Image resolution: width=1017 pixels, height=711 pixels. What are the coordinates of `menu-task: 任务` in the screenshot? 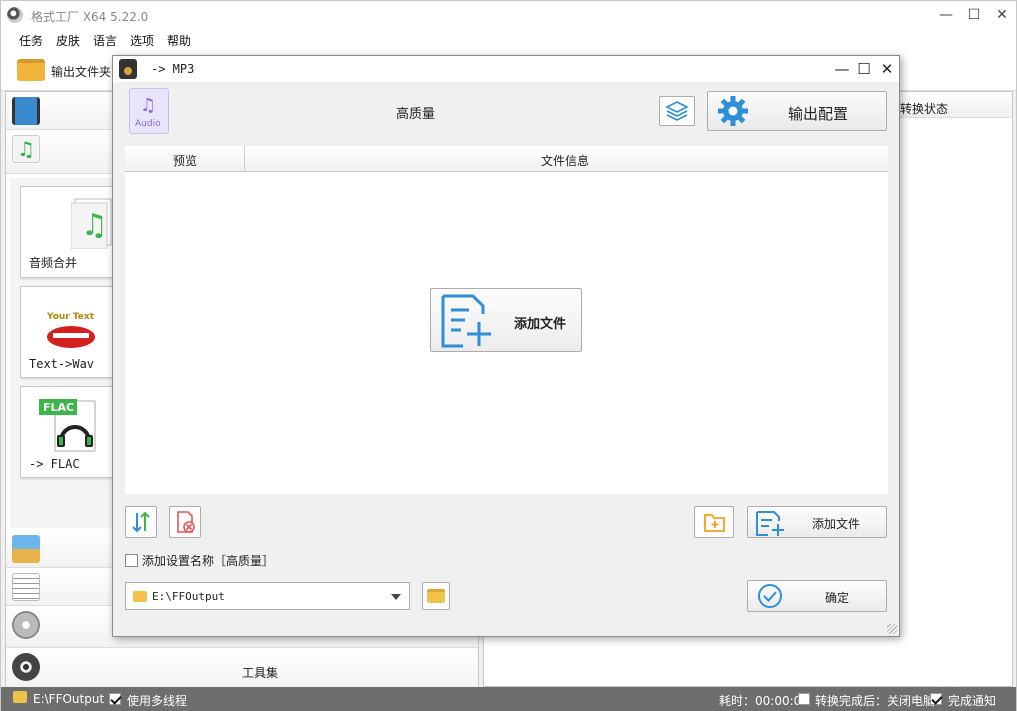 It's located at (31, 40).